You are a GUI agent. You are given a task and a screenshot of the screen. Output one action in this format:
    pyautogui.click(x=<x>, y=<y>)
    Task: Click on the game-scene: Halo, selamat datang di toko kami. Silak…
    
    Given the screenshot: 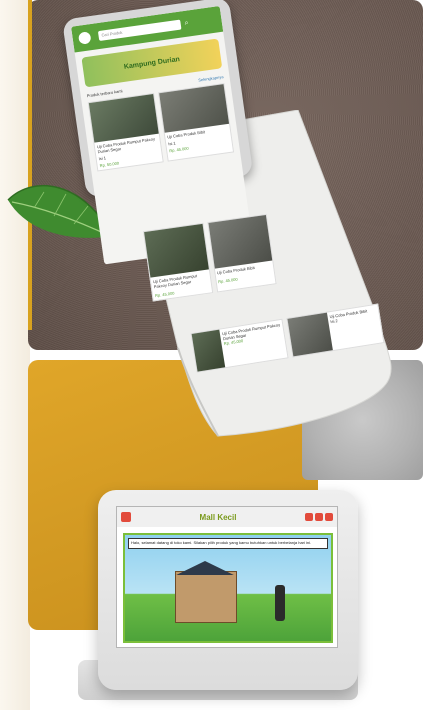 What is the action you would take?
    pyautogui.click(x=228, y=588)
    